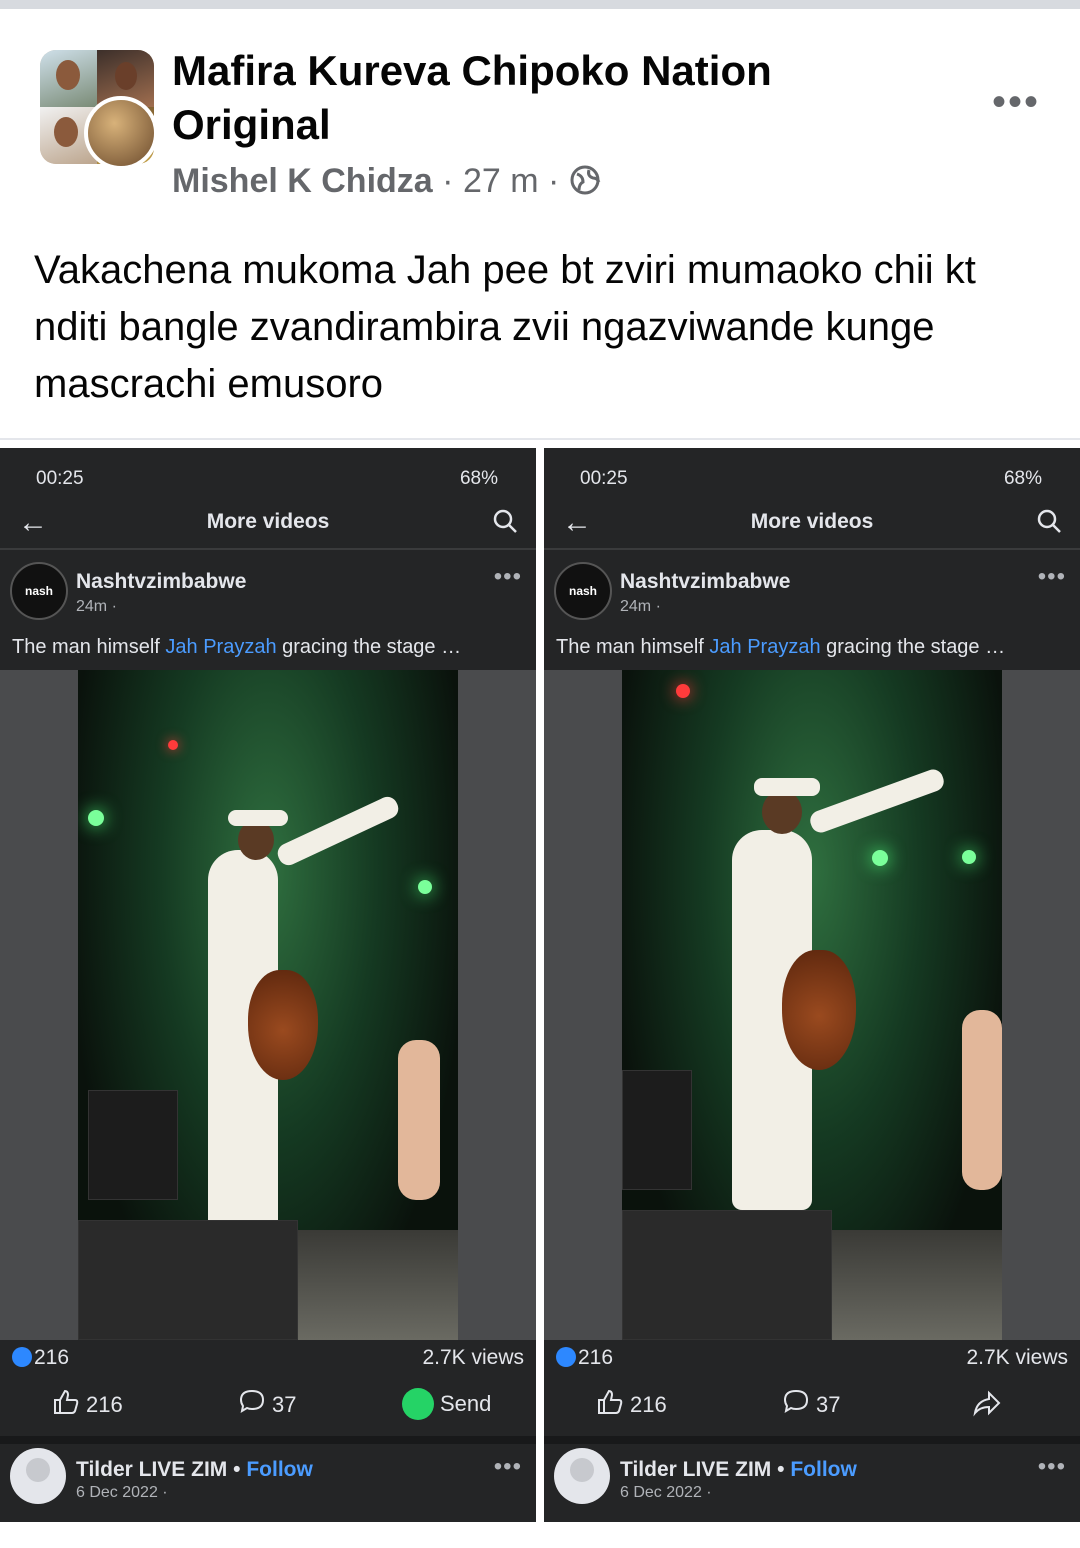  What do you see at coordinates (121, 133) in the screenshot?
I see `author-avatar` at bounding box center [121, 133].